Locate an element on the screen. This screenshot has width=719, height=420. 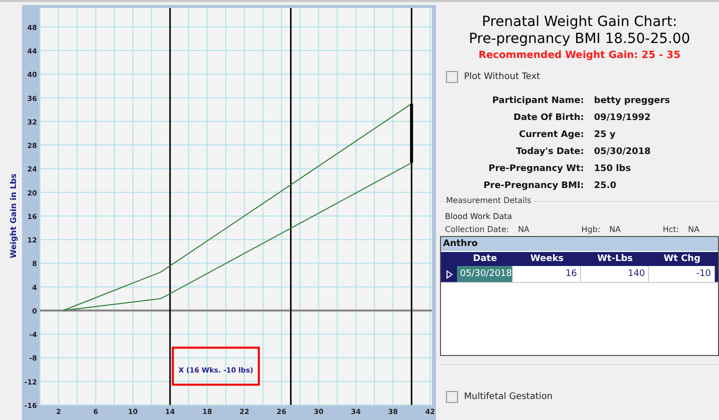
checkbox-label: Multifetal Gestation is located at coordinates (508, 397).